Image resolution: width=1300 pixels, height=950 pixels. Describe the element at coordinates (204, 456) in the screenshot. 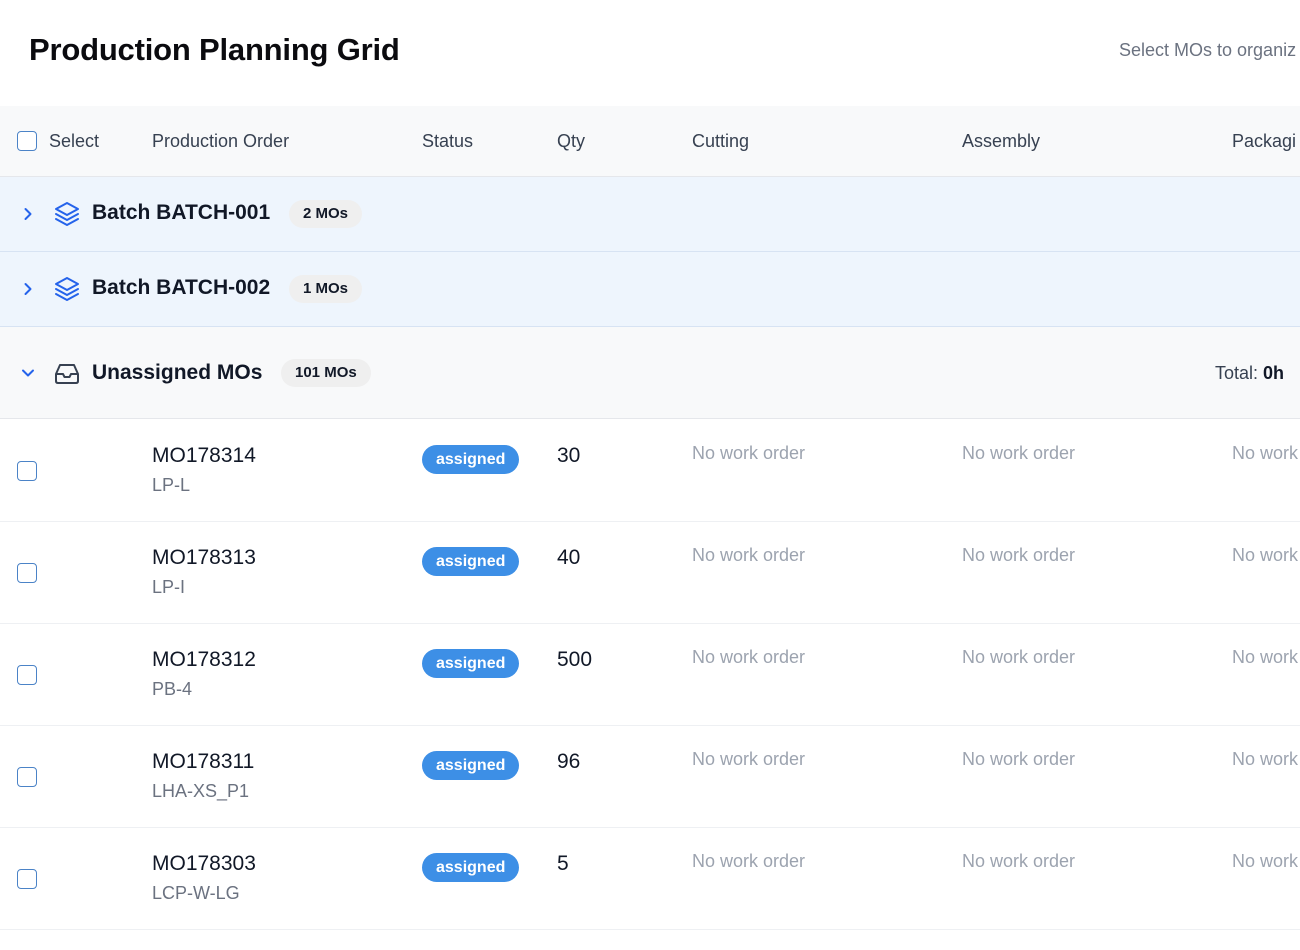

I see `mo-number: MO178314` at that location.